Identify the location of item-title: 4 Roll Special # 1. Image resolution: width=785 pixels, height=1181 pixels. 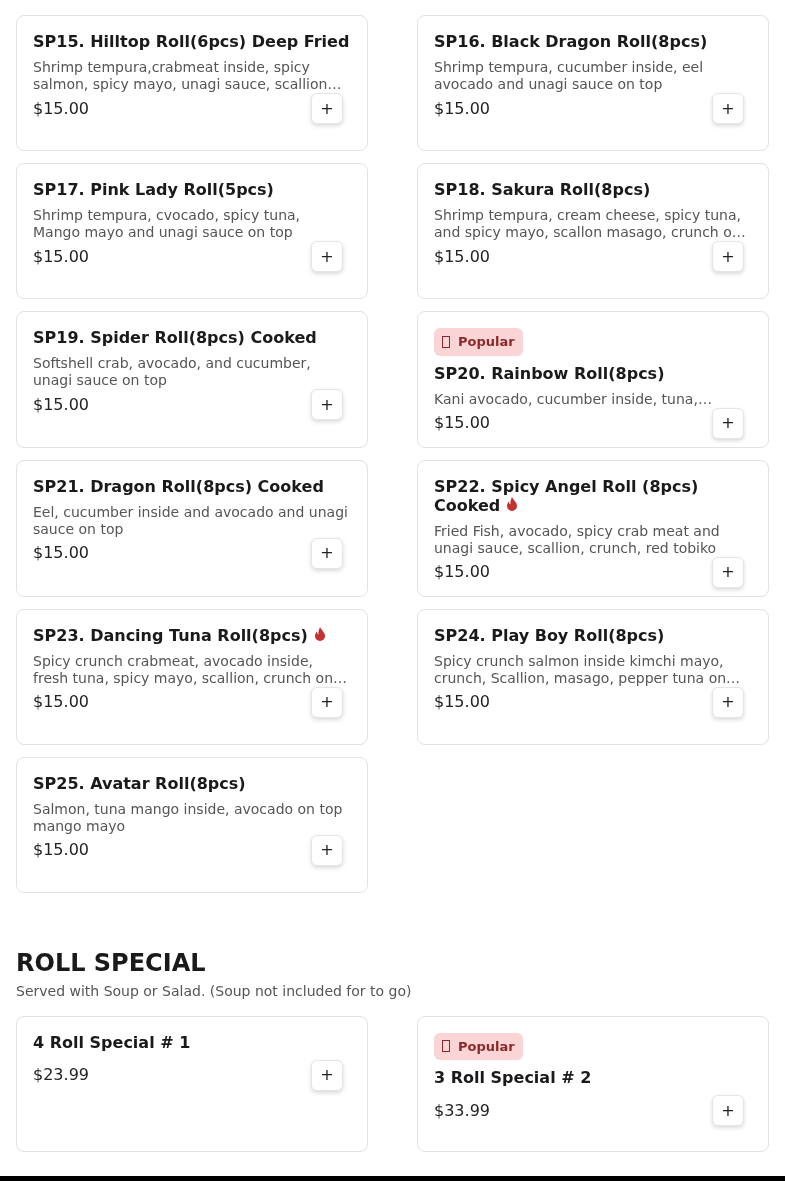
(112, 1042).